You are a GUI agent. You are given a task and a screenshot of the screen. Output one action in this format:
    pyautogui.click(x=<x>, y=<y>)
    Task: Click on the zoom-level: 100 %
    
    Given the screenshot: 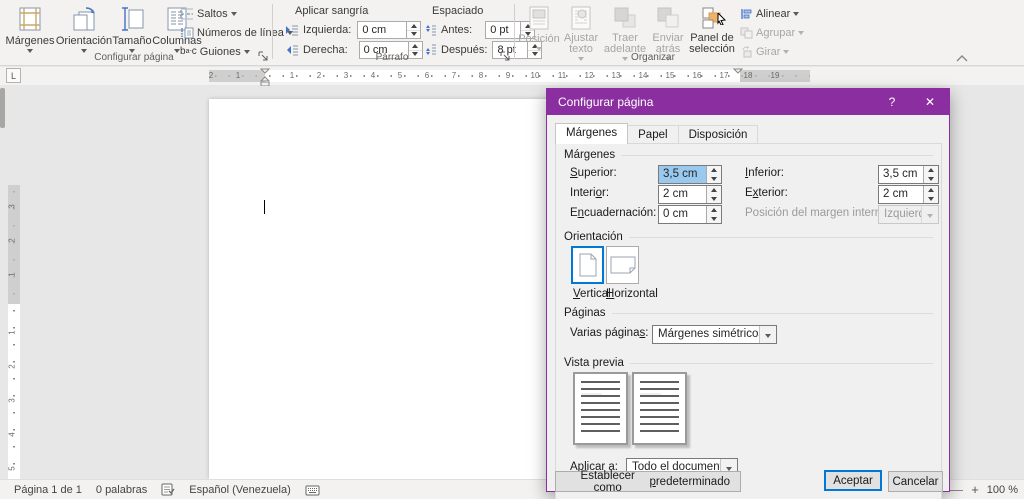 What is the action you would take?
    pyautogui.click(x=1002, y=490)
    